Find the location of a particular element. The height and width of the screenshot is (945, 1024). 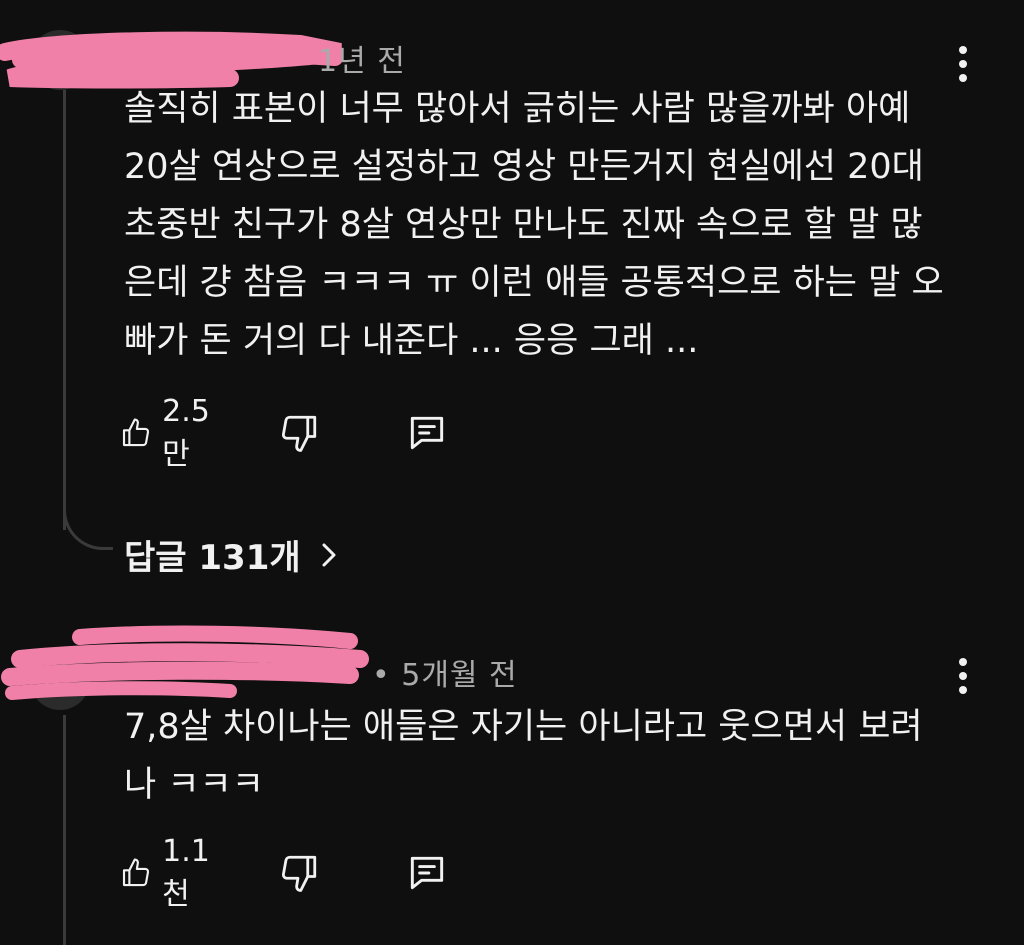

chevron-right-icon is located at coordinates (329, 554).